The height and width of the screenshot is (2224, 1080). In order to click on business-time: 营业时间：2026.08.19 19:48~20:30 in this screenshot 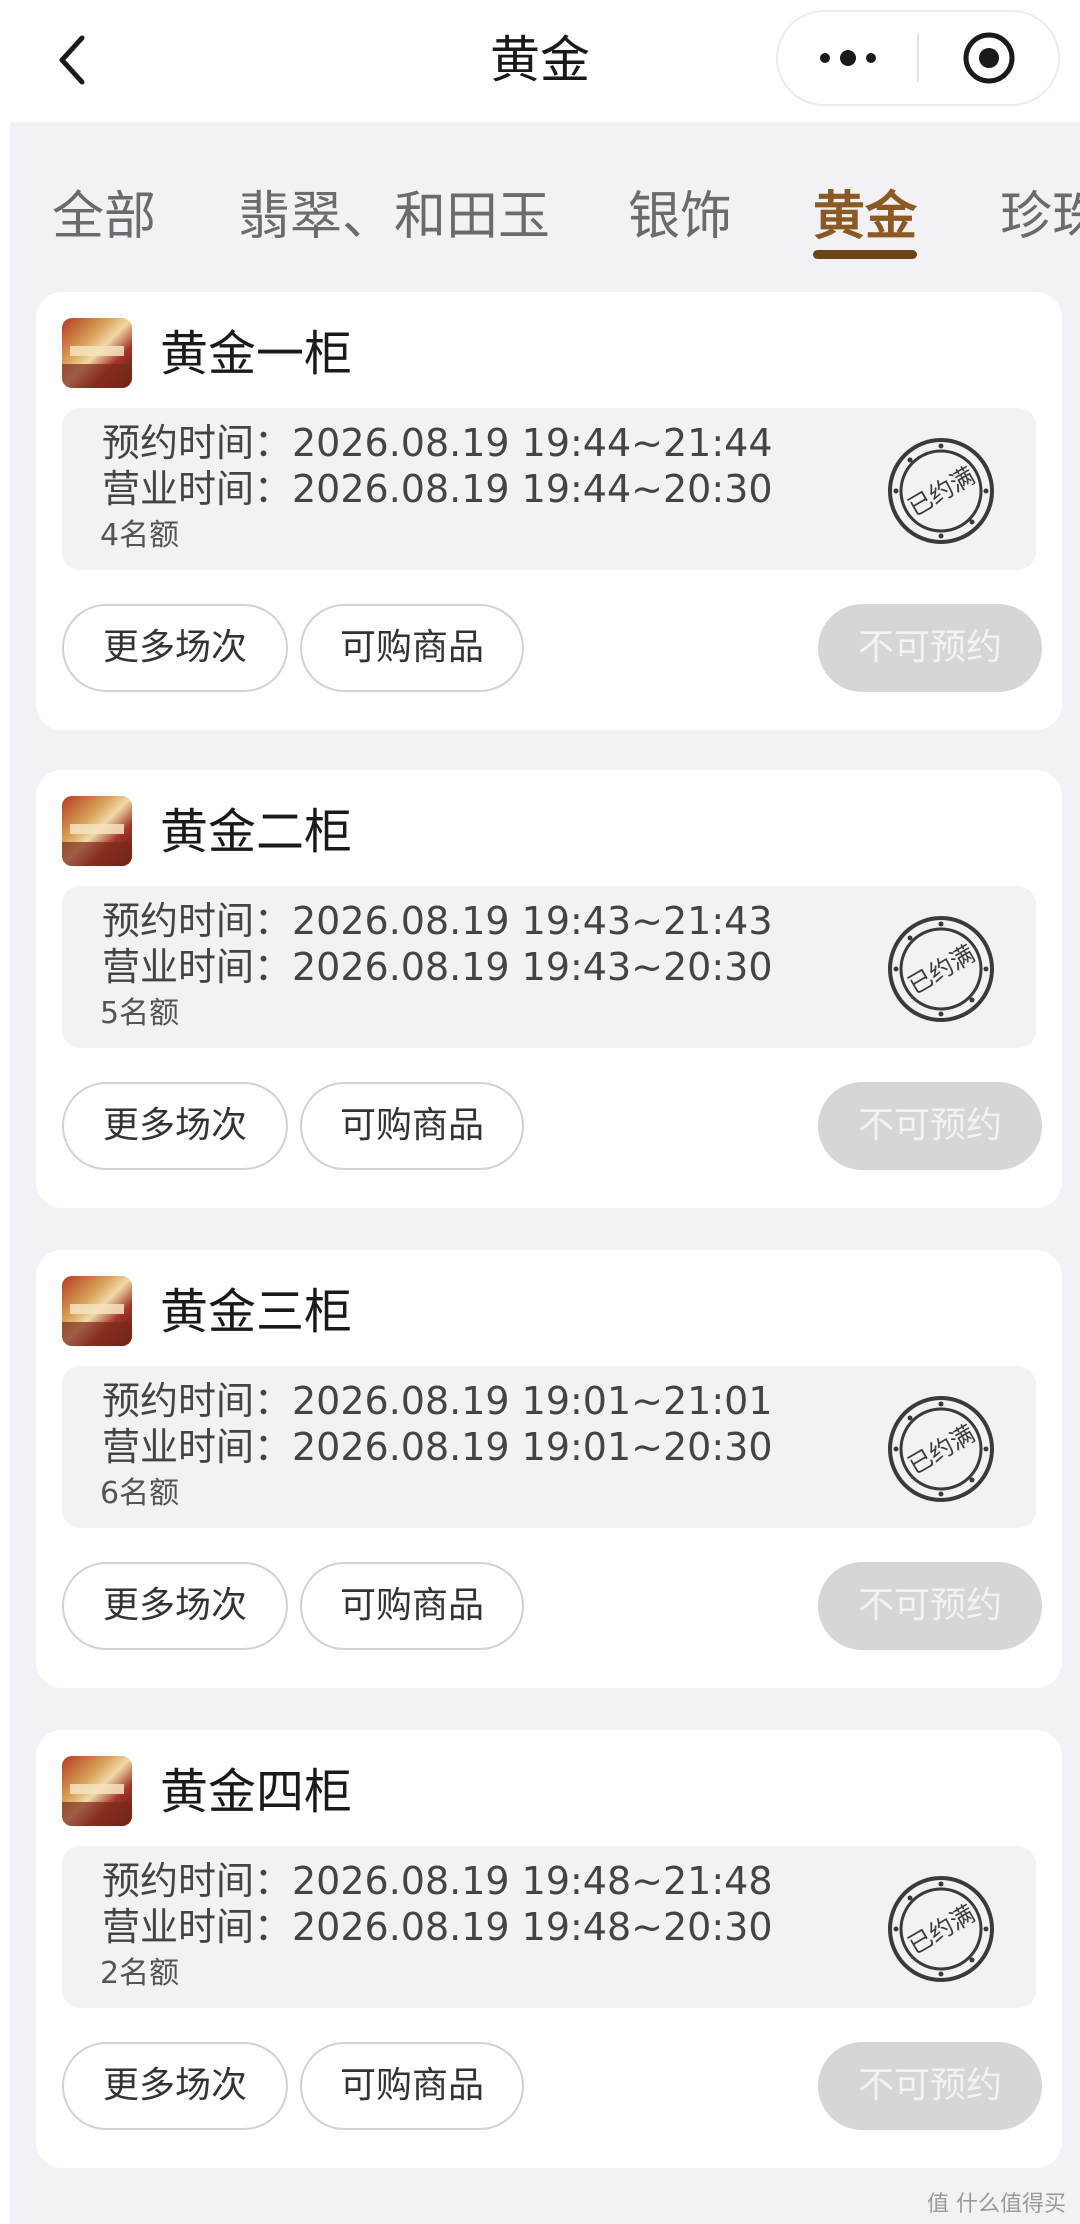, I will do `click(437, 1927)`.